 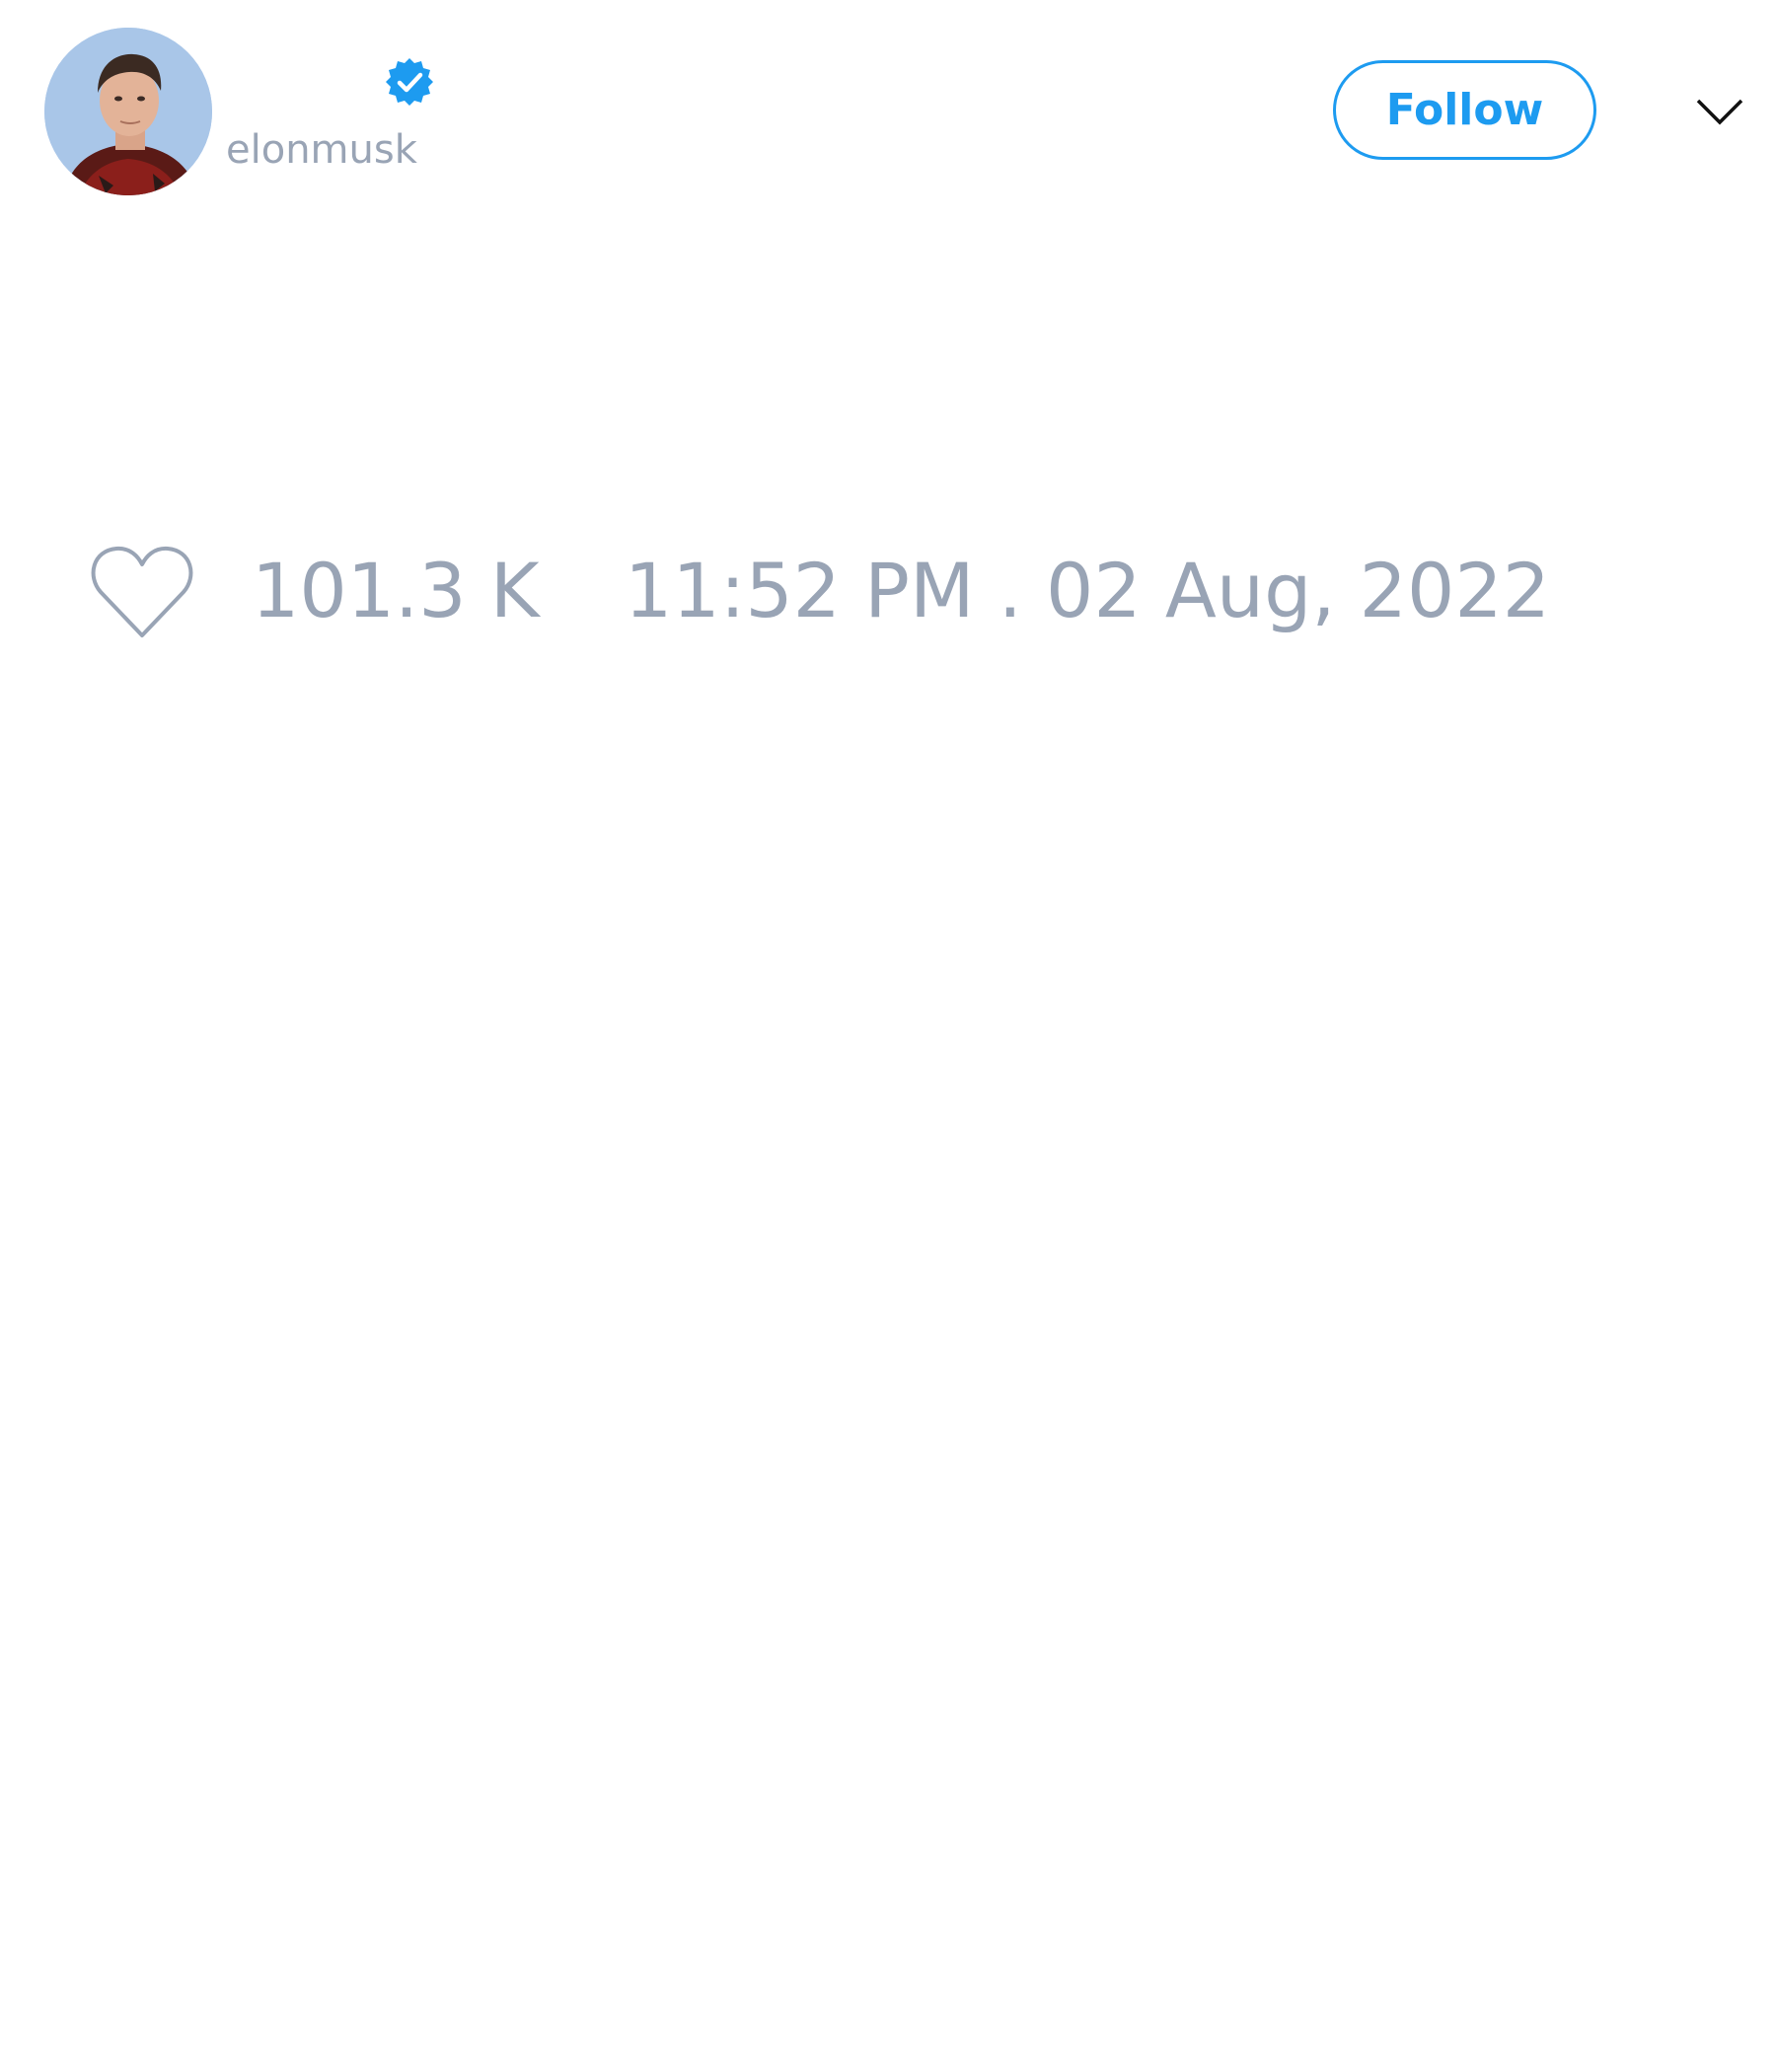 I want to click on avatar-image, so click(x=128, y=112).